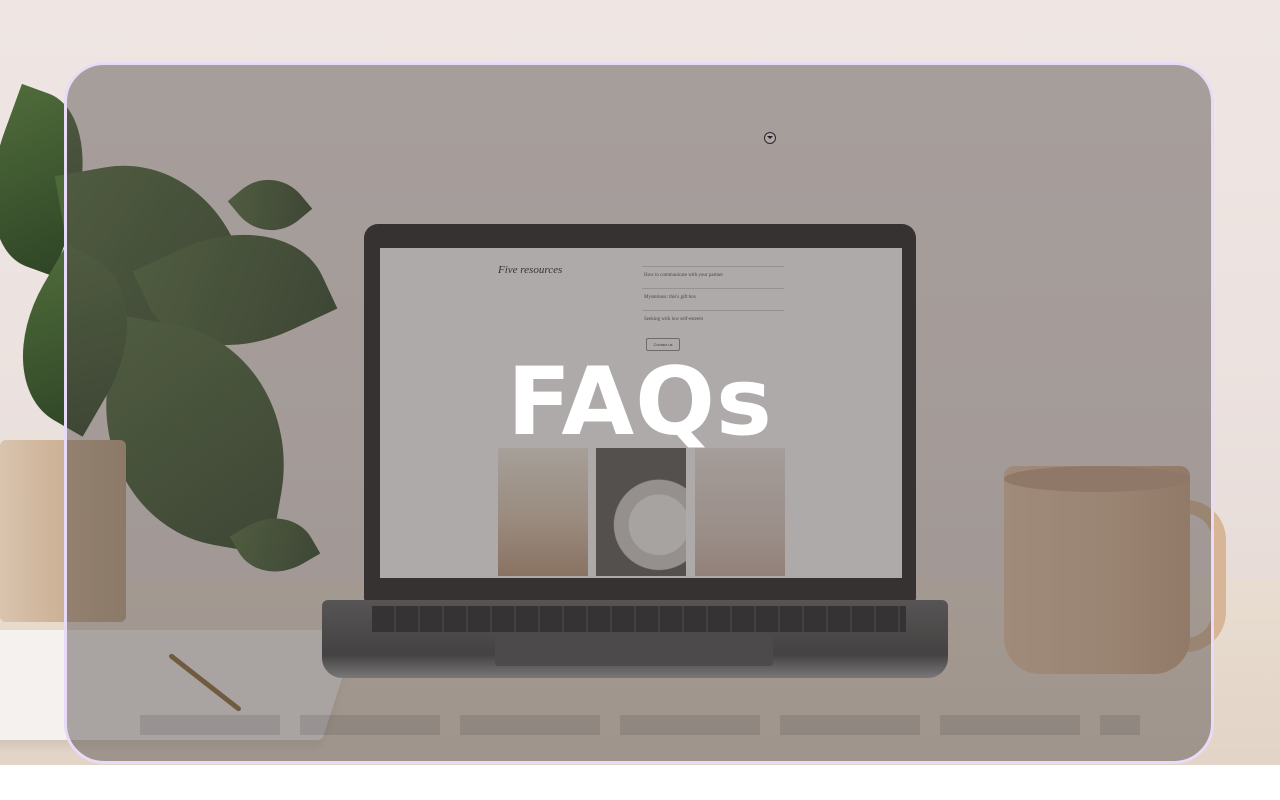  What do you see at coordinates (640, 725) in the screenshot?
I see `shadow-strip` at bounding box center [640, 725].